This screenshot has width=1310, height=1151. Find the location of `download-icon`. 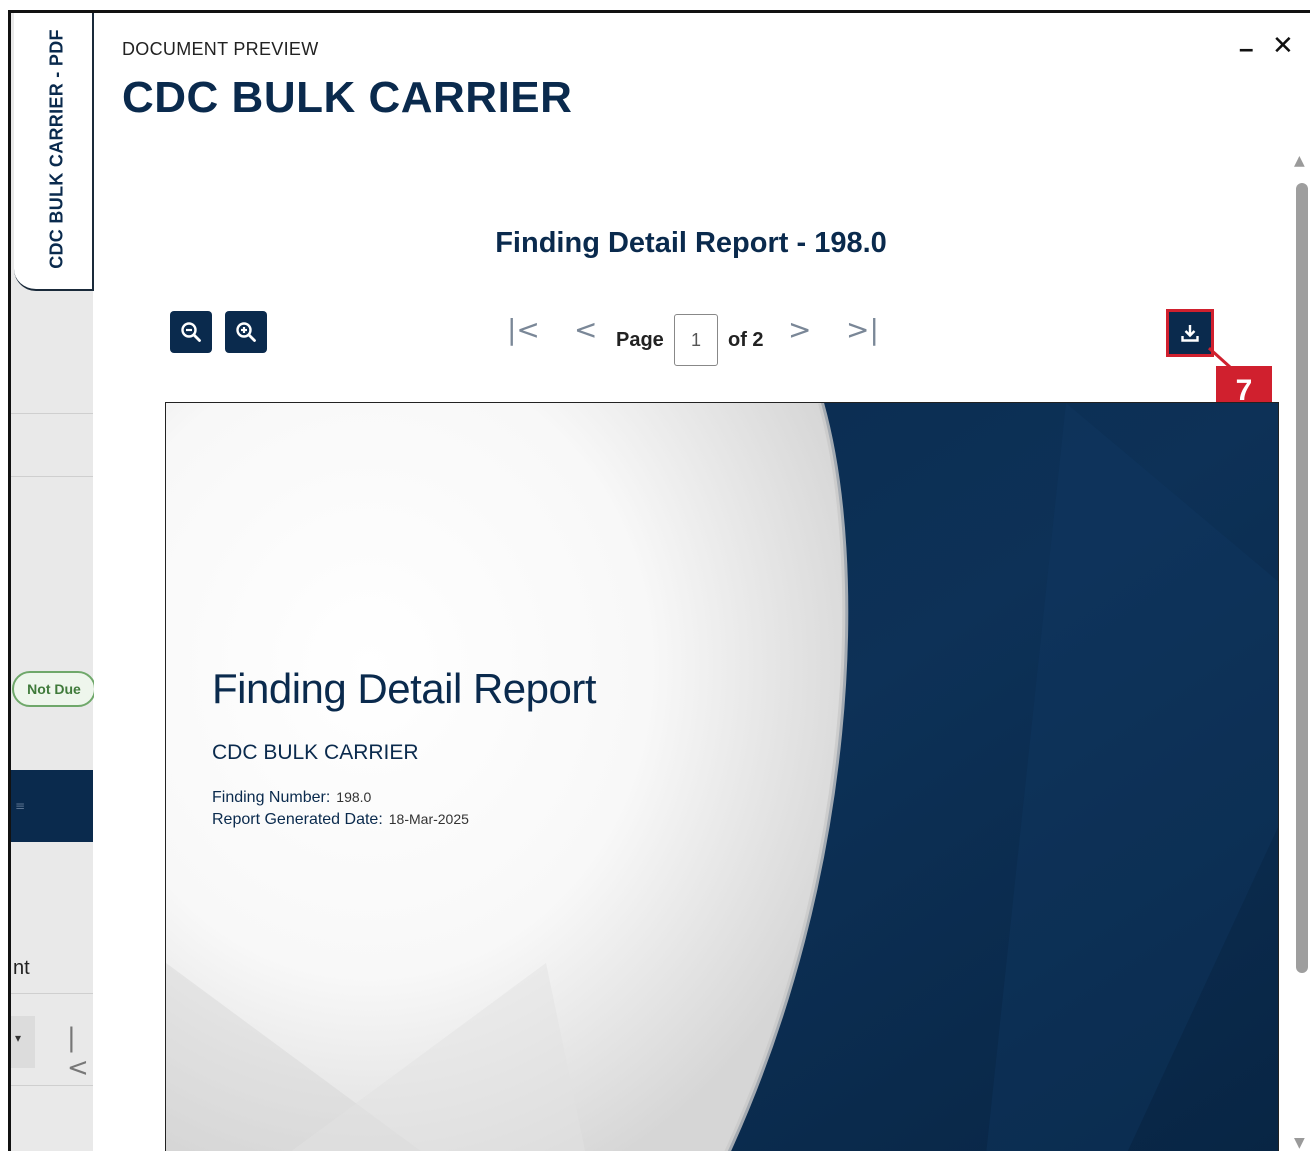

download-icon is located at coordinates (1190, 333).